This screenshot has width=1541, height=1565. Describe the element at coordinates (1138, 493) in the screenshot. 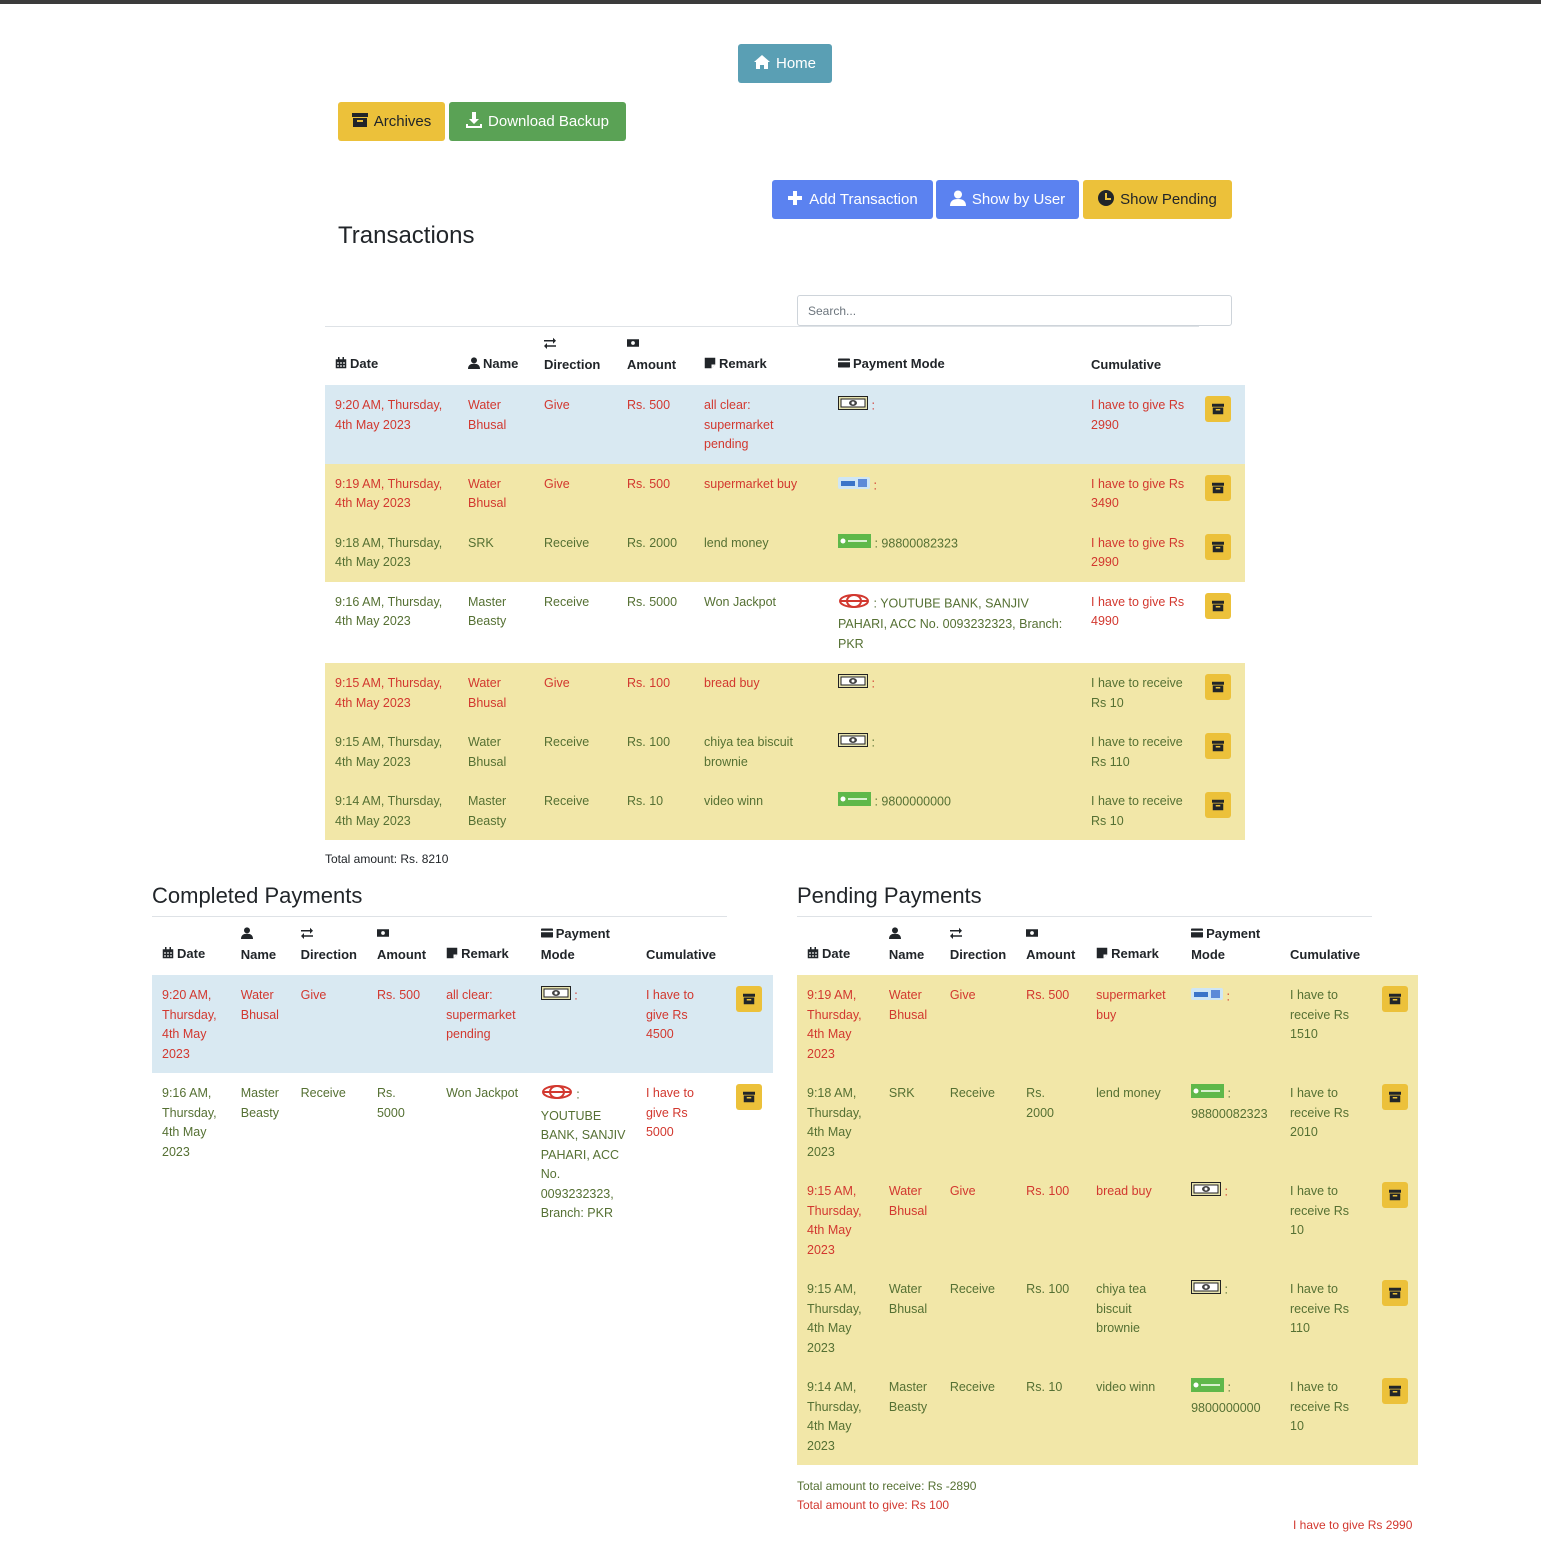

I see `cell-cumulative: I have to give Rs 3490` at that location.